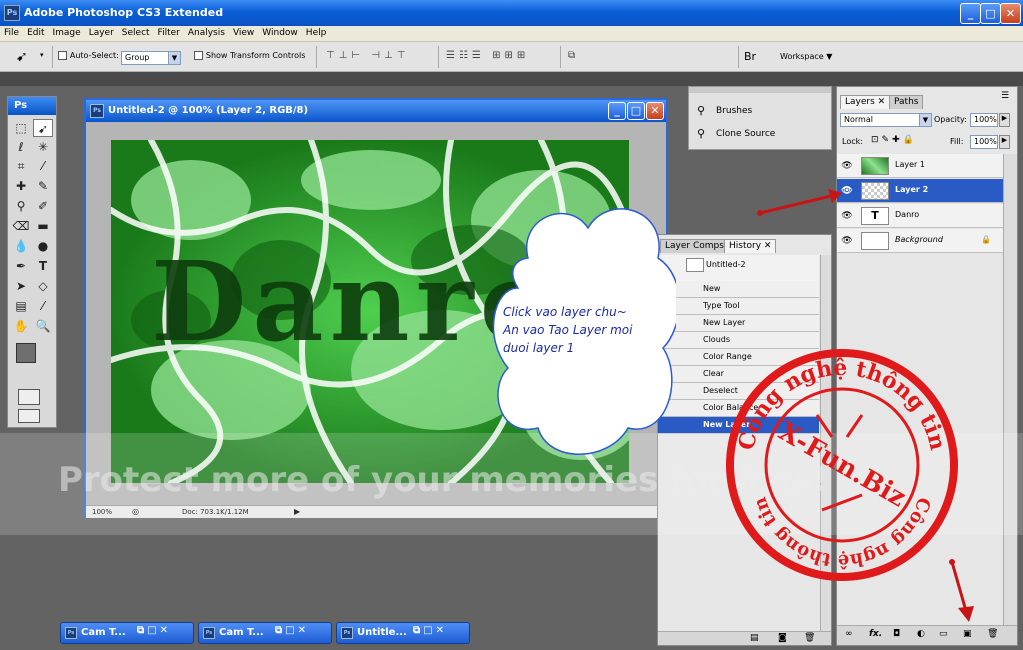 The height and width of the screenshot is (650, 1023). What do you see at coordinates (920, 191) in the screenshot?
I see `layer-row-layer-2: 👁 Layer 2` at bounding box center [920, 191].